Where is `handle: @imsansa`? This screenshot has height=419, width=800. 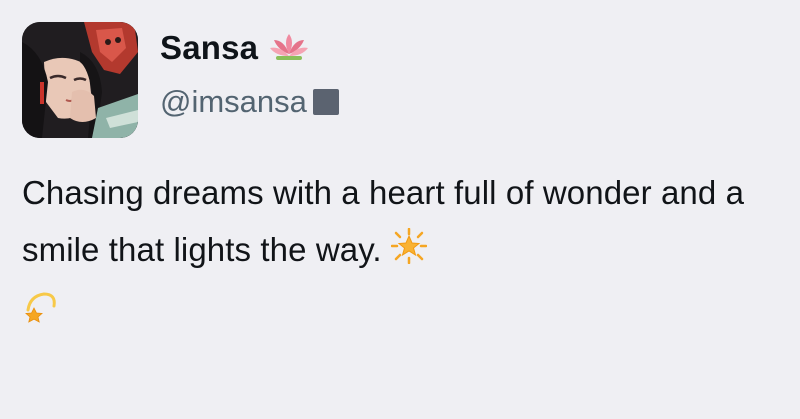
handle: @imsansa is located at coordinates (233, 101).